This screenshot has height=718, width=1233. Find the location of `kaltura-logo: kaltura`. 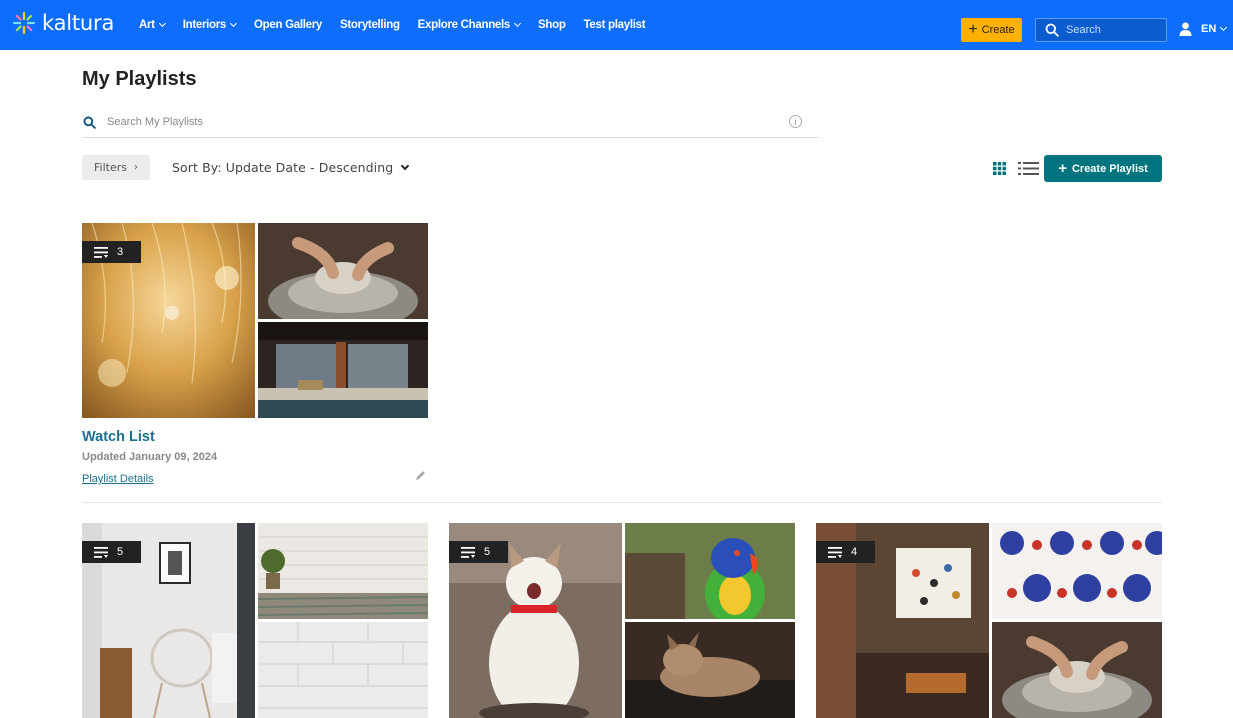

kaltura-logo: kaltura is located at coordinates (63, 23).